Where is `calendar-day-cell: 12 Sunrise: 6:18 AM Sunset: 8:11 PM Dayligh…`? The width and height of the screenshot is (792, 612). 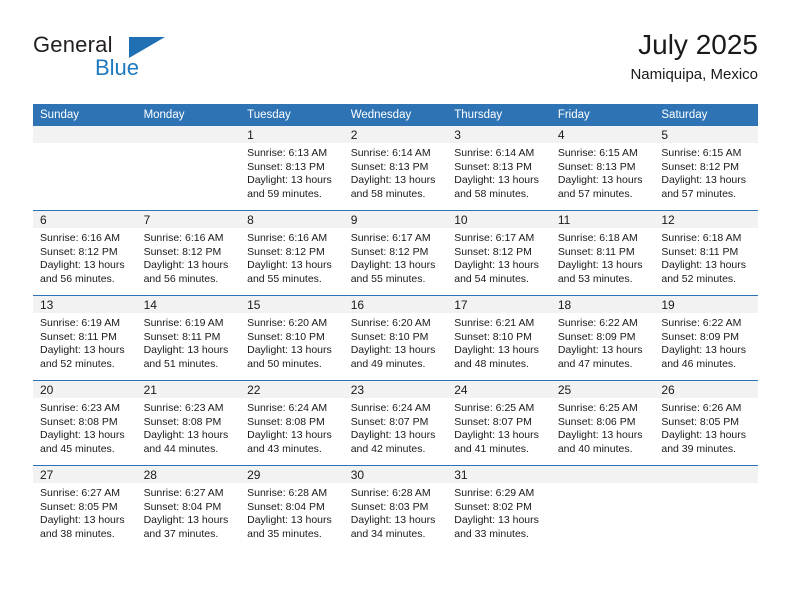 calendar-day-cell: 12 Sunrise: 6:18 AM Sunset: 8:11 PM Dayligh… is located at coordinates (706, 253).